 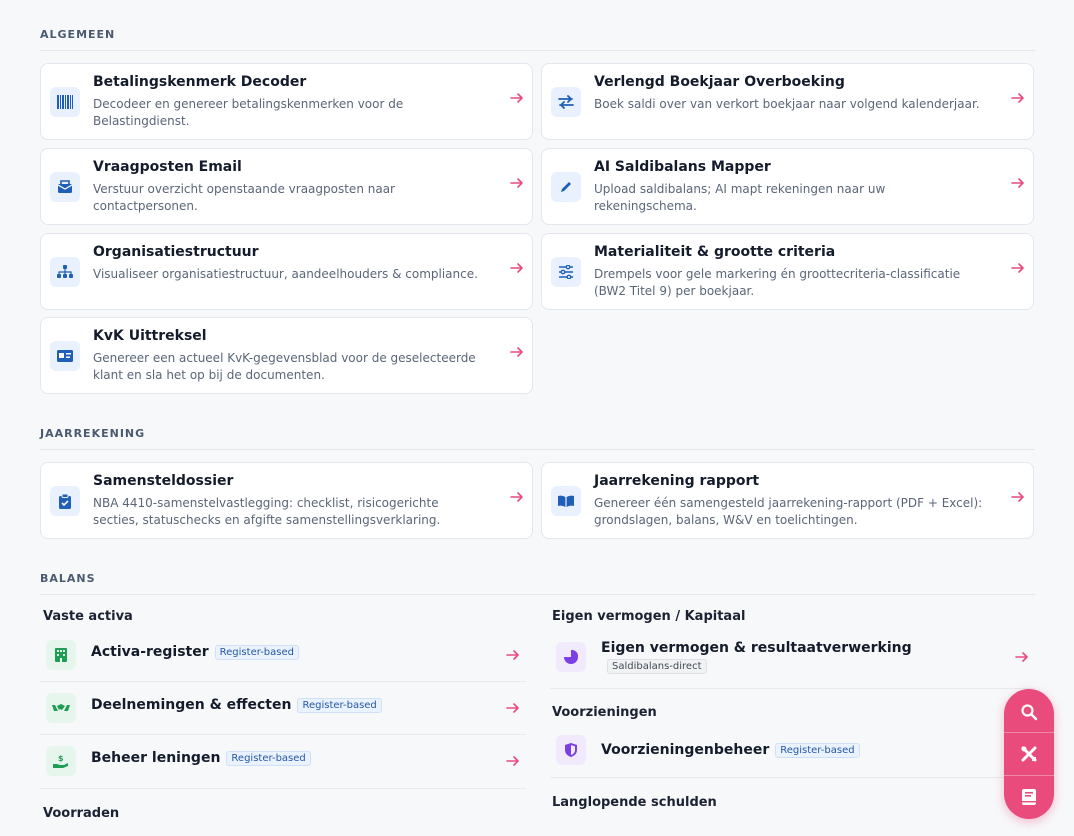 I want to click on shield-icon, so click(x=571, y=750).